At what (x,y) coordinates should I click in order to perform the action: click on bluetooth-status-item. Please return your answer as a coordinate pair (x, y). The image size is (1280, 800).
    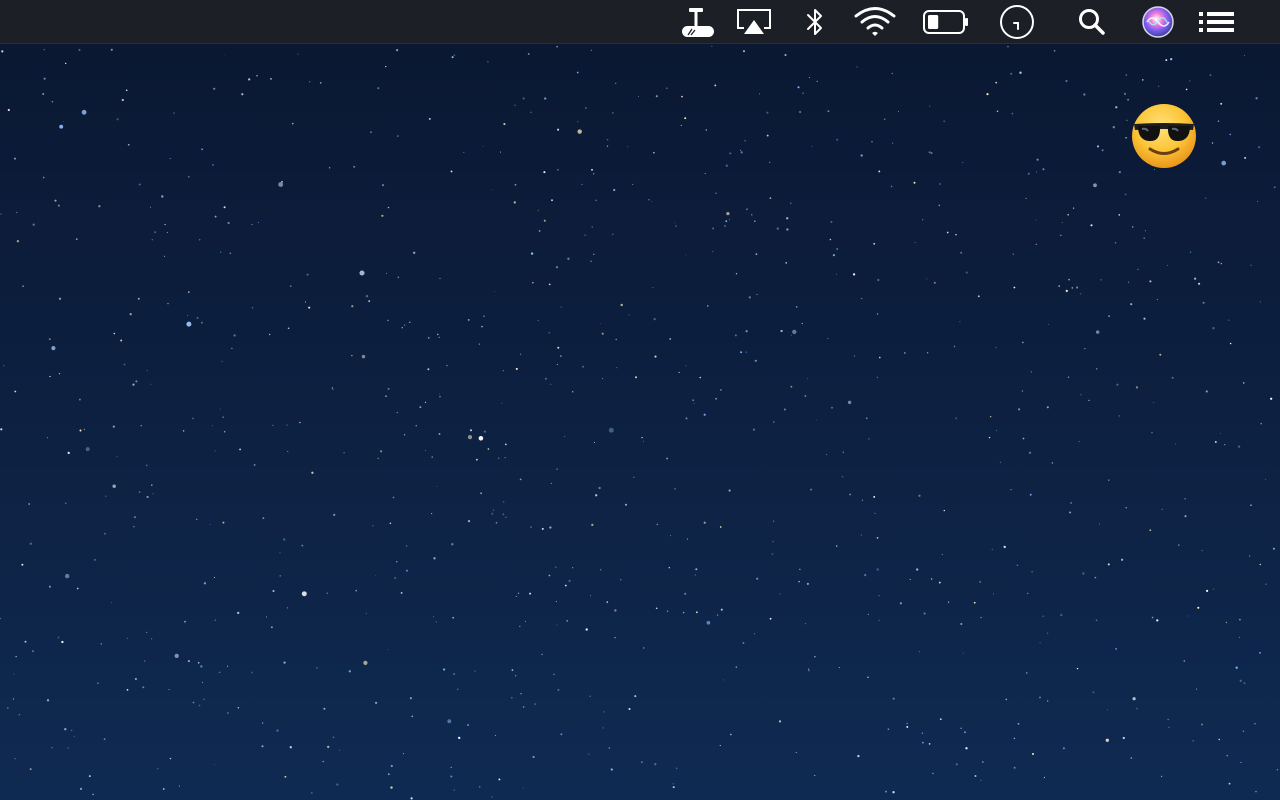
    Looking at the image, I should click on (815, 22).